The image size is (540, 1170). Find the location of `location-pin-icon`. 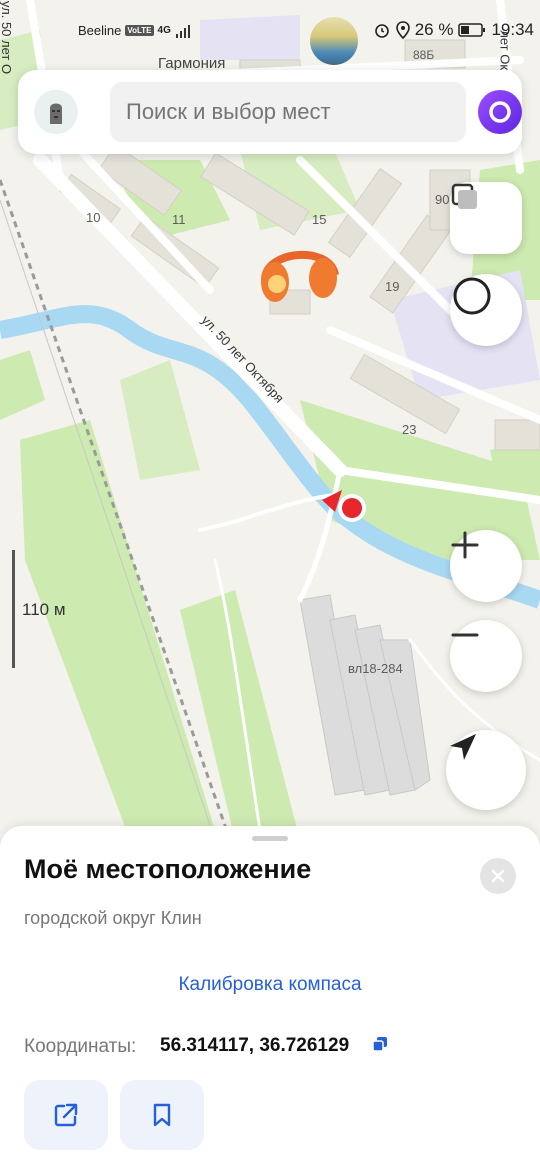

location-pin-icon is located at coordinates (402, 30).